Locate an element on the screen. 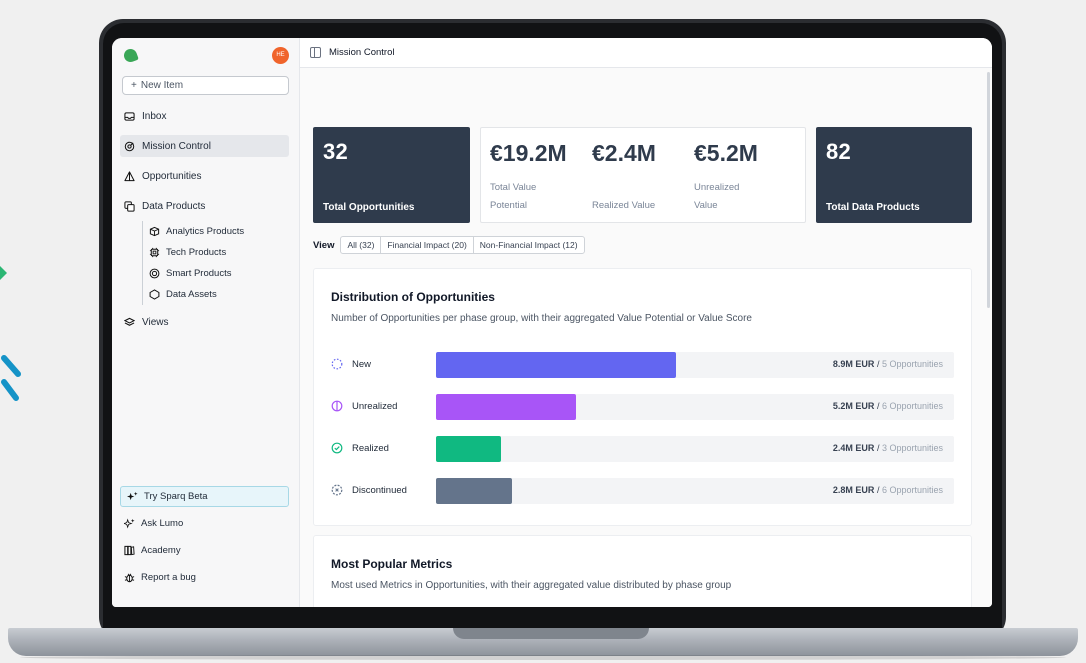 The image size is (1086, 663). status-label: New is located at coordinates (351, 364).